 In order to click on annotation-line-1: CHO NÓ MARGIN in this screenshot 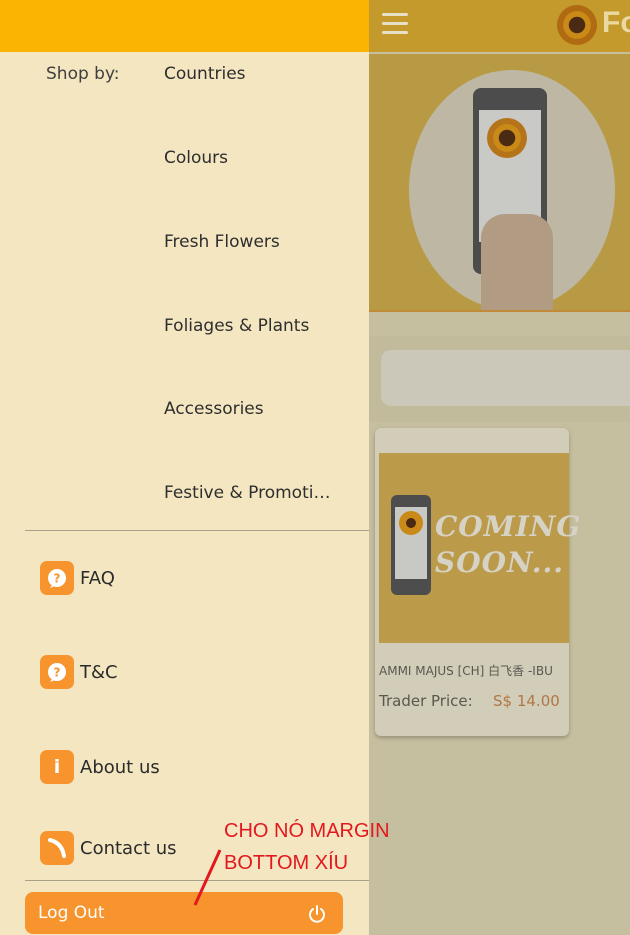, I will do `click(307, 831)`.